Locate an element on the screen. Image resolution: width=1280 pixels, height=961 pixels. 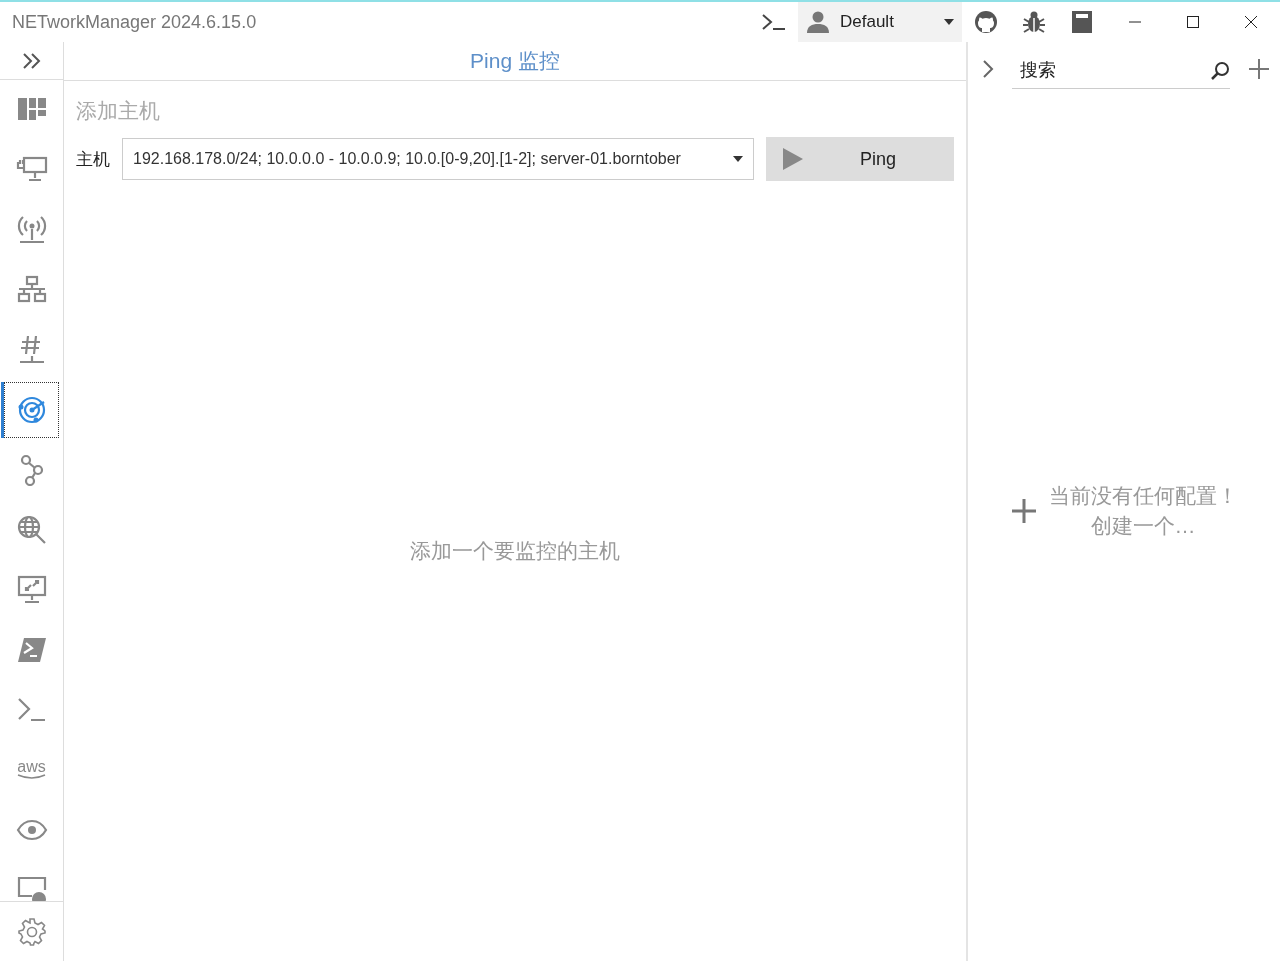
close-icon is located at coordinates (1251, 22).